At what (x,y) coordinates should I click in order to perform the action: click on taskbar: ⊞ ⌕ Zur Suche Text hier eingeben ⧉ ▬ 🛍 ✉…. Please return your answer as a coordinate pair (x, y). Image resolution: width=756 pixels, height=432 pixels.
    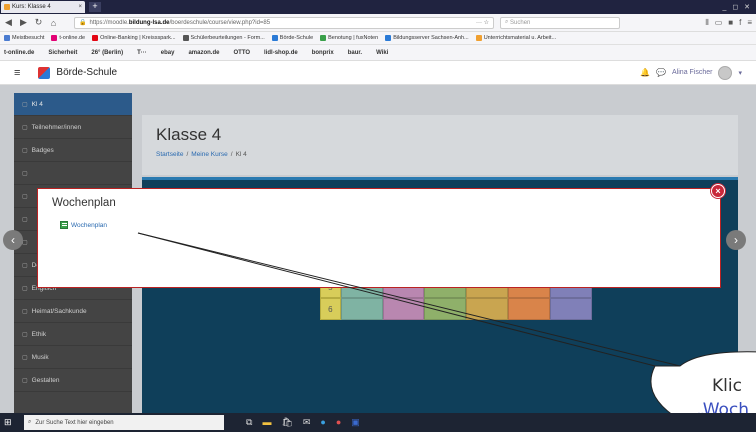
    Looking at the image, I should click on (378, 422).